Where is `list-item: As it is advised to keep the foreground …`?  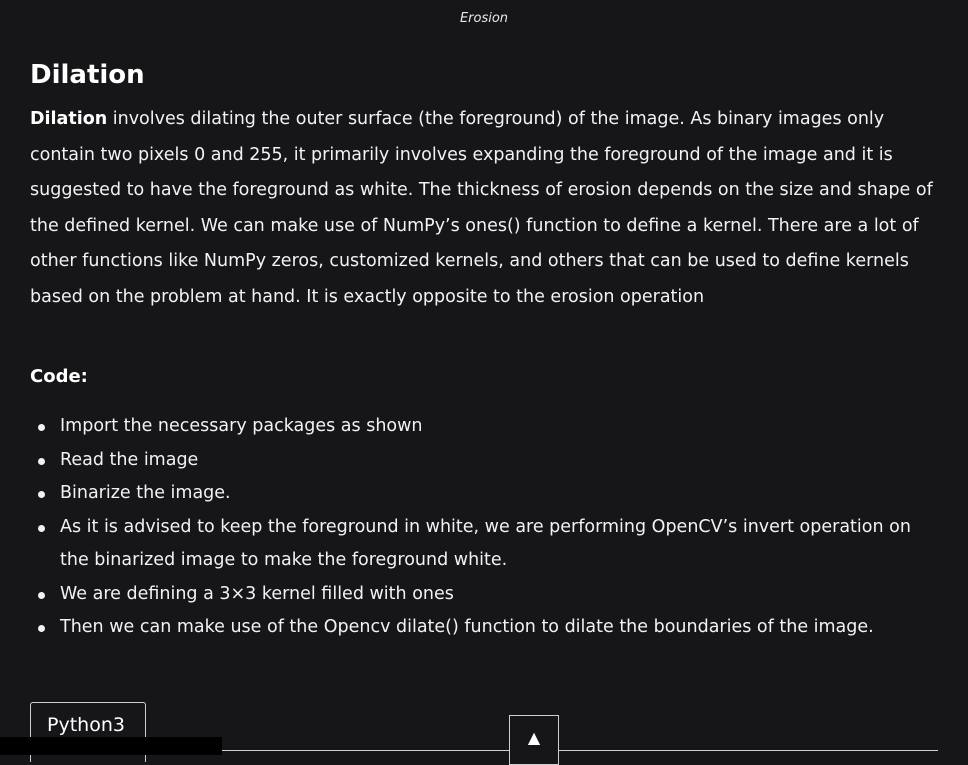 list-item: As it is advised to keep the foreground … is located at coordinates (485, 544).